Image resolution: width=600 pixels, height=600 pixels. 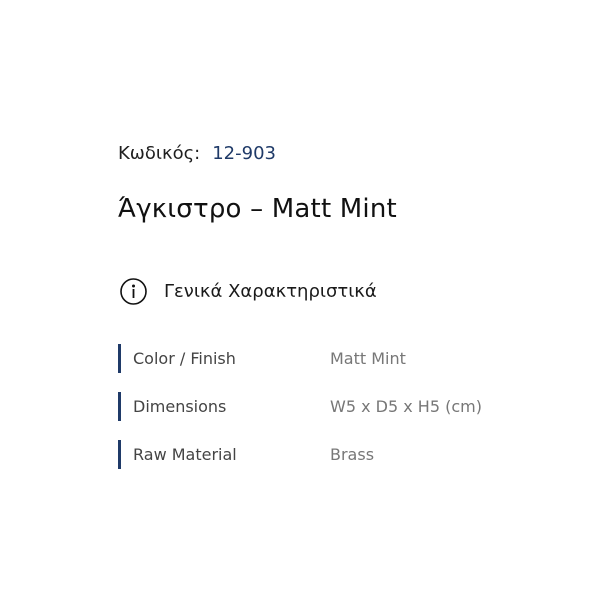 What do you see at coordinates (270, 291) in the screenshot?
I see `general-features-title: Γενικά Χαρακτηριστικά` at bounding box center [270, 291].